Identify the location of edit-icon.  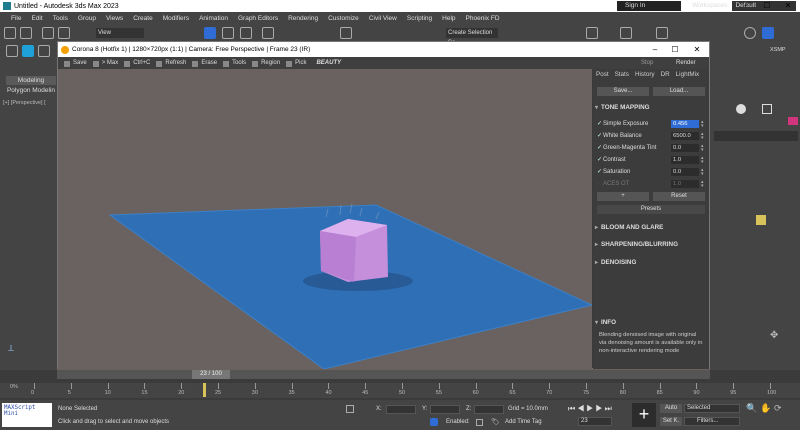
(761, 220).